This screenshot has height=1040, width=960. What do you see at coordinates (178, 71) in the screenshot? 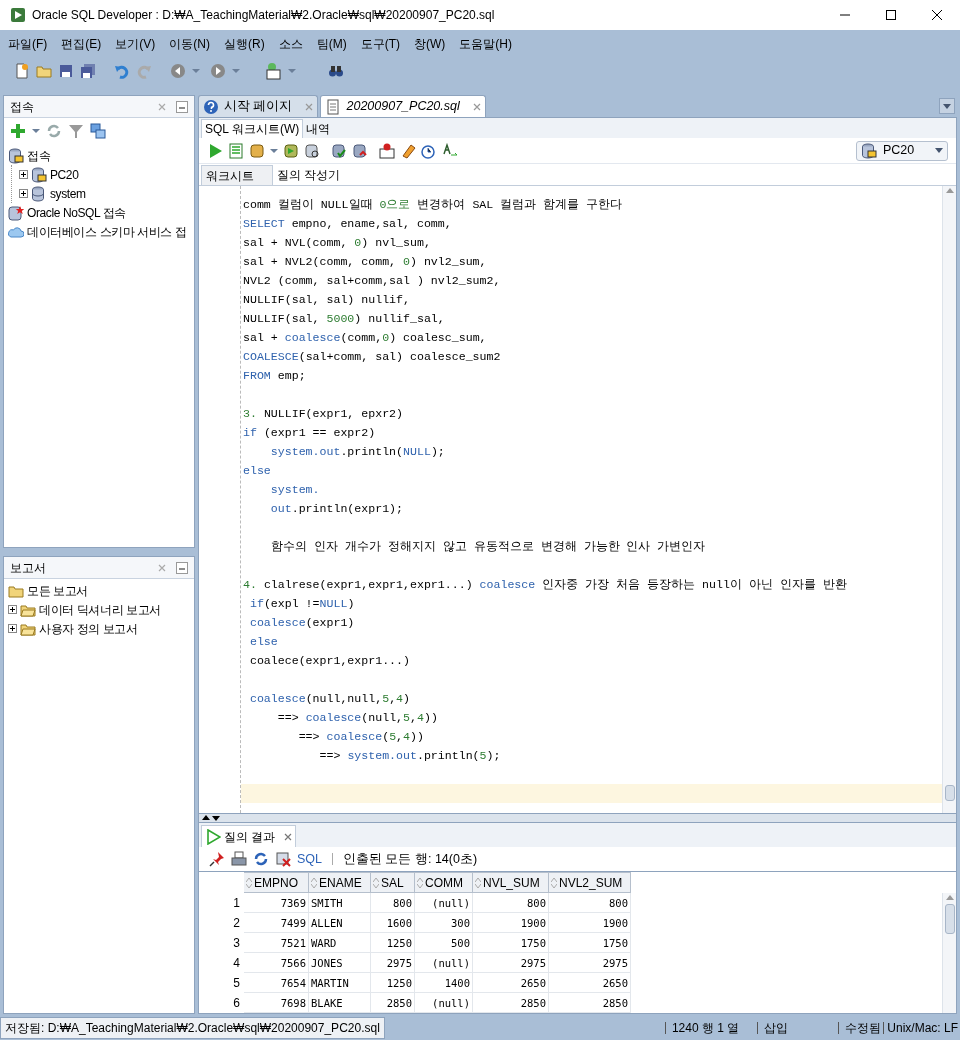
I see `back-icon` at bounding box center [178, 71].